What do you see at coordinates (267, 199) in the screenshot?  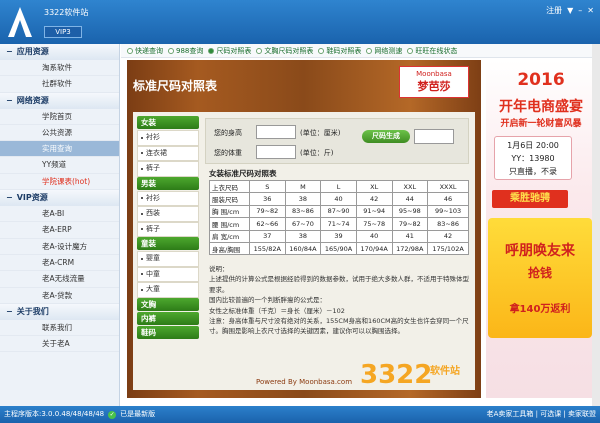 I see `table-cell: 36` at bounding box center [267, 199].